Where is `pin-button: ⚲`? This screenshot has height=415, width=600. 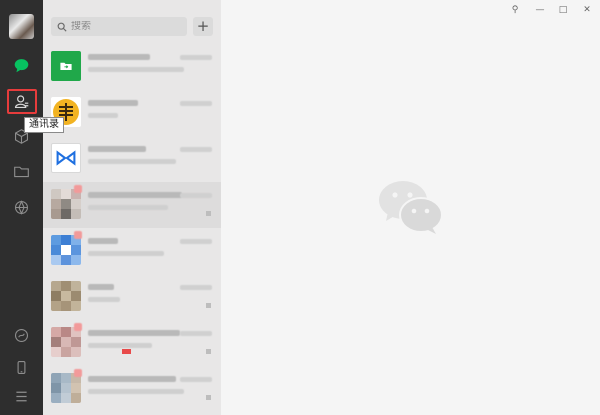 pin-button: ⚲ is located at coordinates (515, 10).